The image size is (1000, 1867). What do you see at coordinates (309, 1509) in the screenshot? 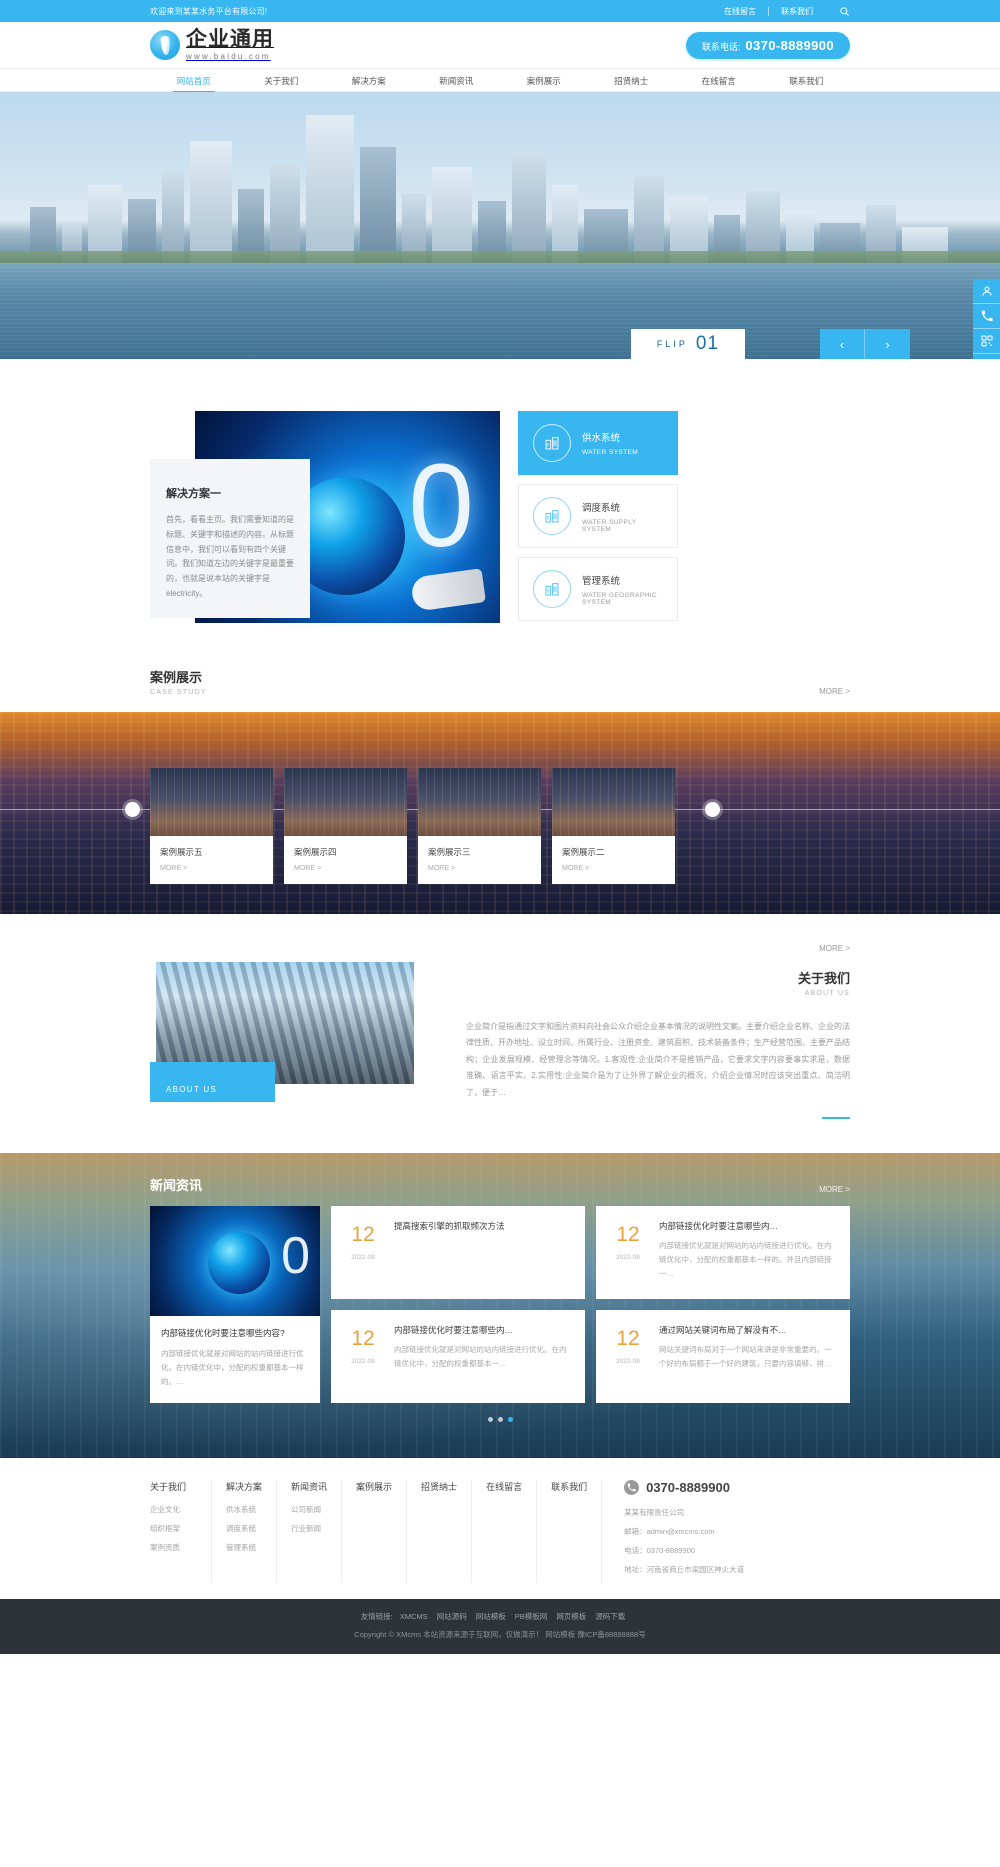
I see `footer-link: 公司新闻` at bounding box center [309, 1509].